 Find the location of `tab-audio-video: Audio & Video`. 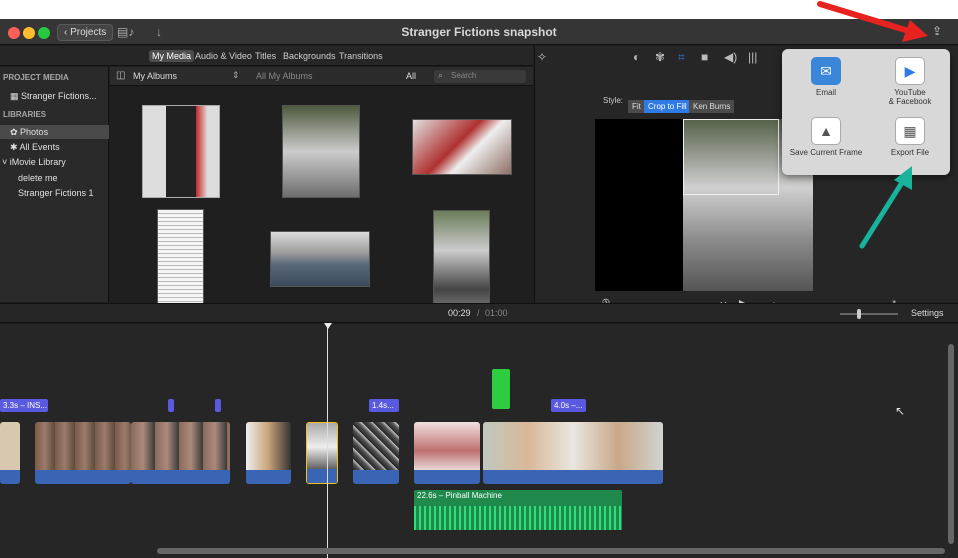

tab-audio-video: Audio & Video is located at coordinates (223, 56).